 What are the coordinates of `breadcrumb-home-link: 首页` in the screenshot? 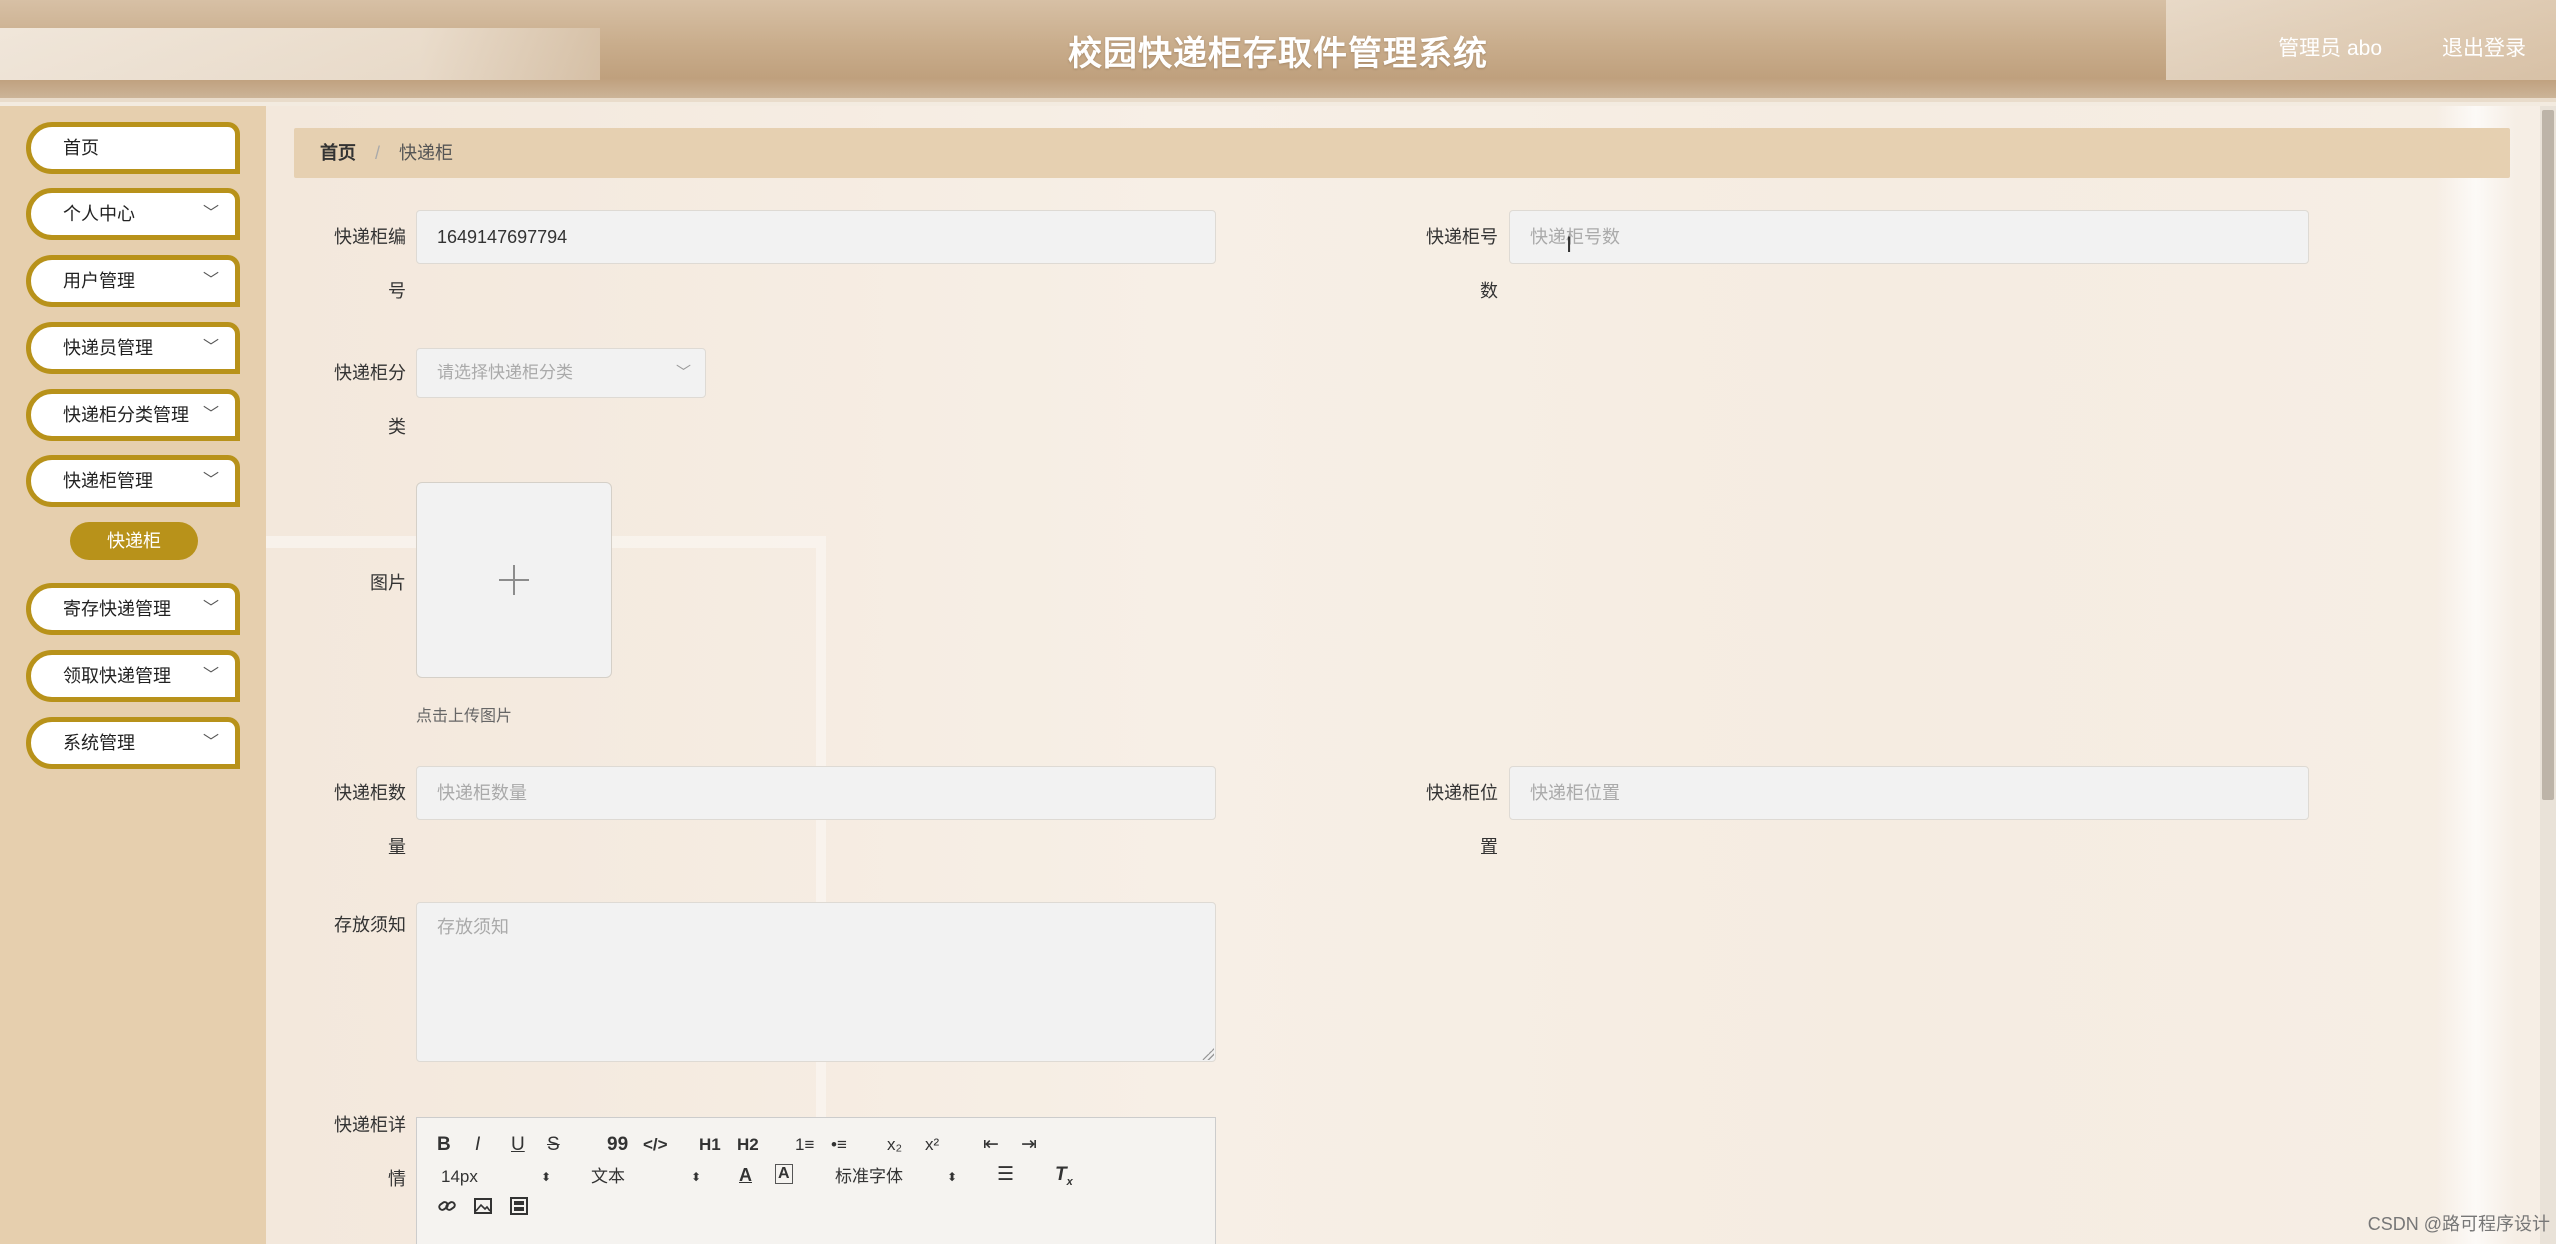 It's located at (338, 153).